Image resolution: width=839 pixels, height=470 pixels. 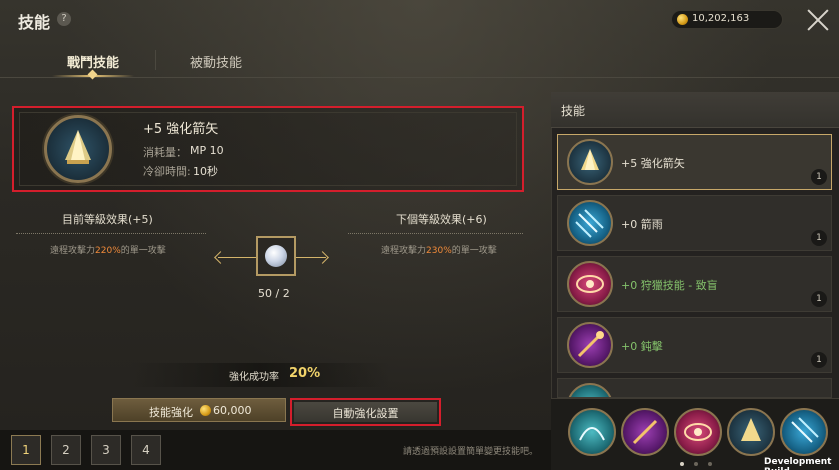 I want to click on skill-list-item-partial, so click(x=694, y=388).